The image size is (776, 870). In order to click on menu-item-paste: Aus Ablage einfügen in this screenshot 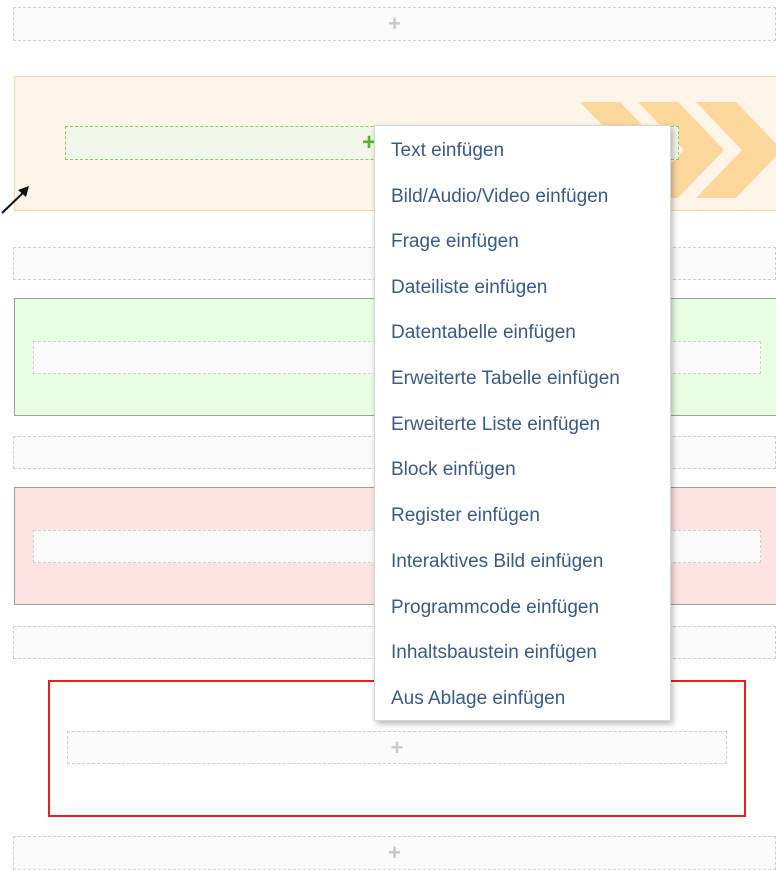, I will do `click(478, 699)`.